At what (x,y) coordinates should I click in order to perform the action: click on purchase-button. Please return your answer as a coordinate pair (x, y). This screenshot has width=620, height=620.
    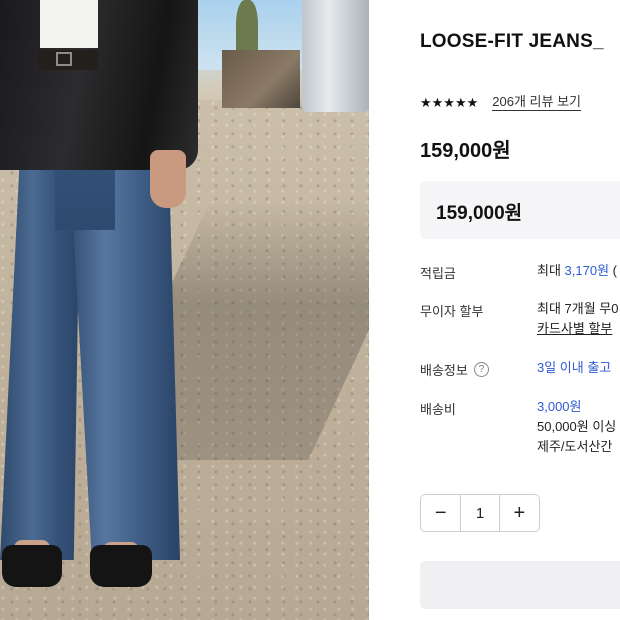
    Looking at the image, I should click on (520, 585).